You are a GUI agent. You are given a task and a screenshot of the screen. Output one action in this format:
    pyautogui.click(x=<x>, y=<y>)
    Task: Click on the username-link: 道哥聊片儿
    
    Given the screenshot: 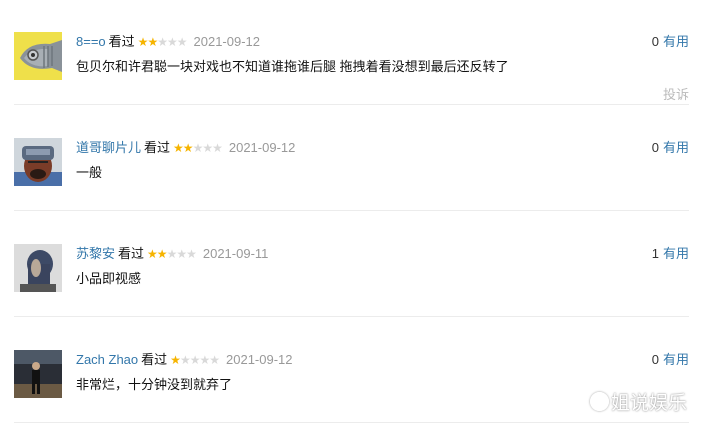 What is the action you would take?
    pyautogui.click(x=108, y=147)
    